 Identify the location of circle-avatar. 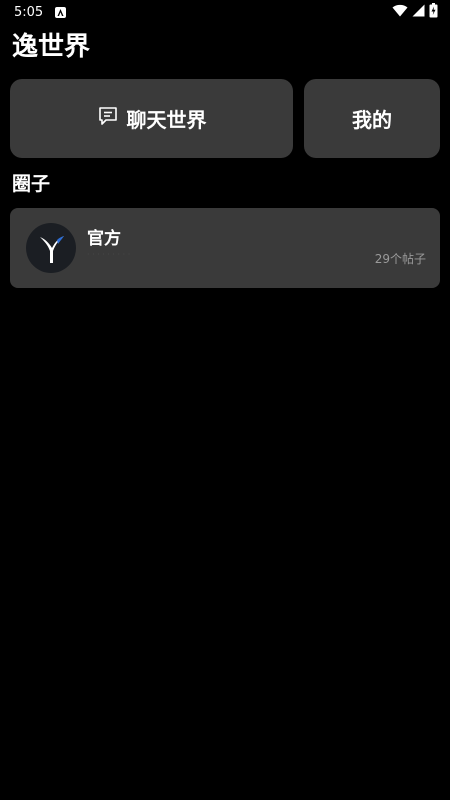
(51, 248).